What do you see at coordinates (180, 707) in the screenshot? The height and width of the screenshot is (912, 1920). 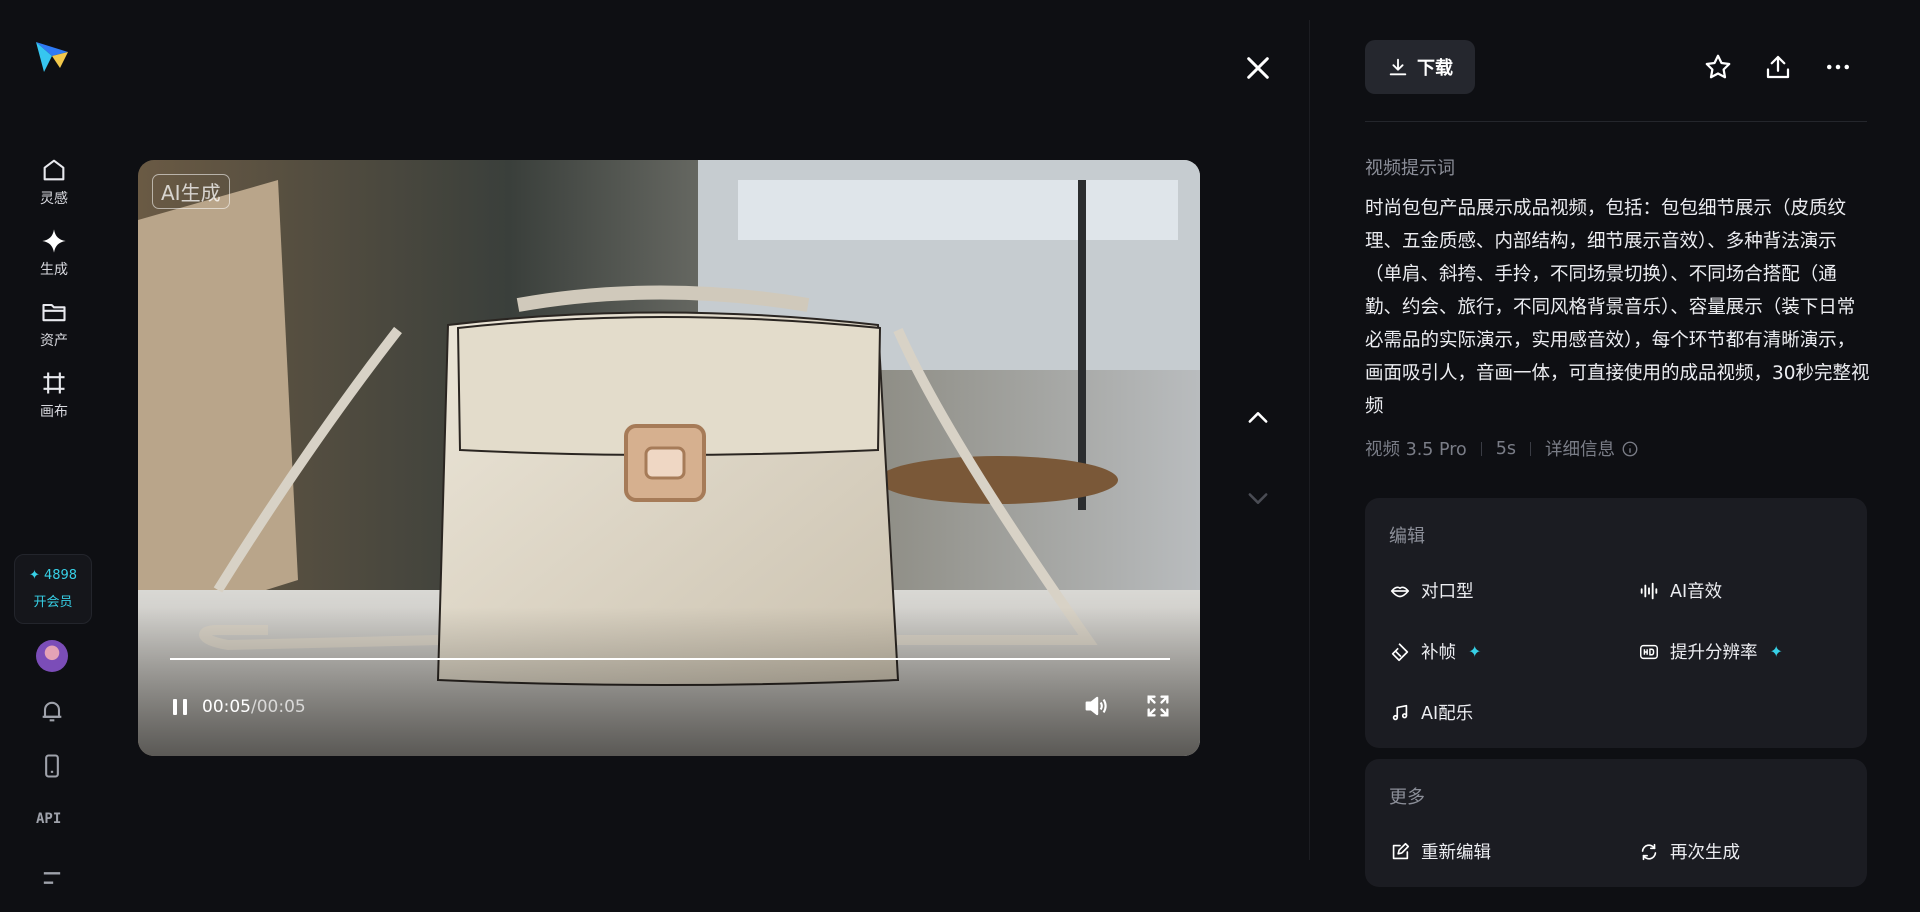 I see `pause-icon` at bounding box center [180, 707].